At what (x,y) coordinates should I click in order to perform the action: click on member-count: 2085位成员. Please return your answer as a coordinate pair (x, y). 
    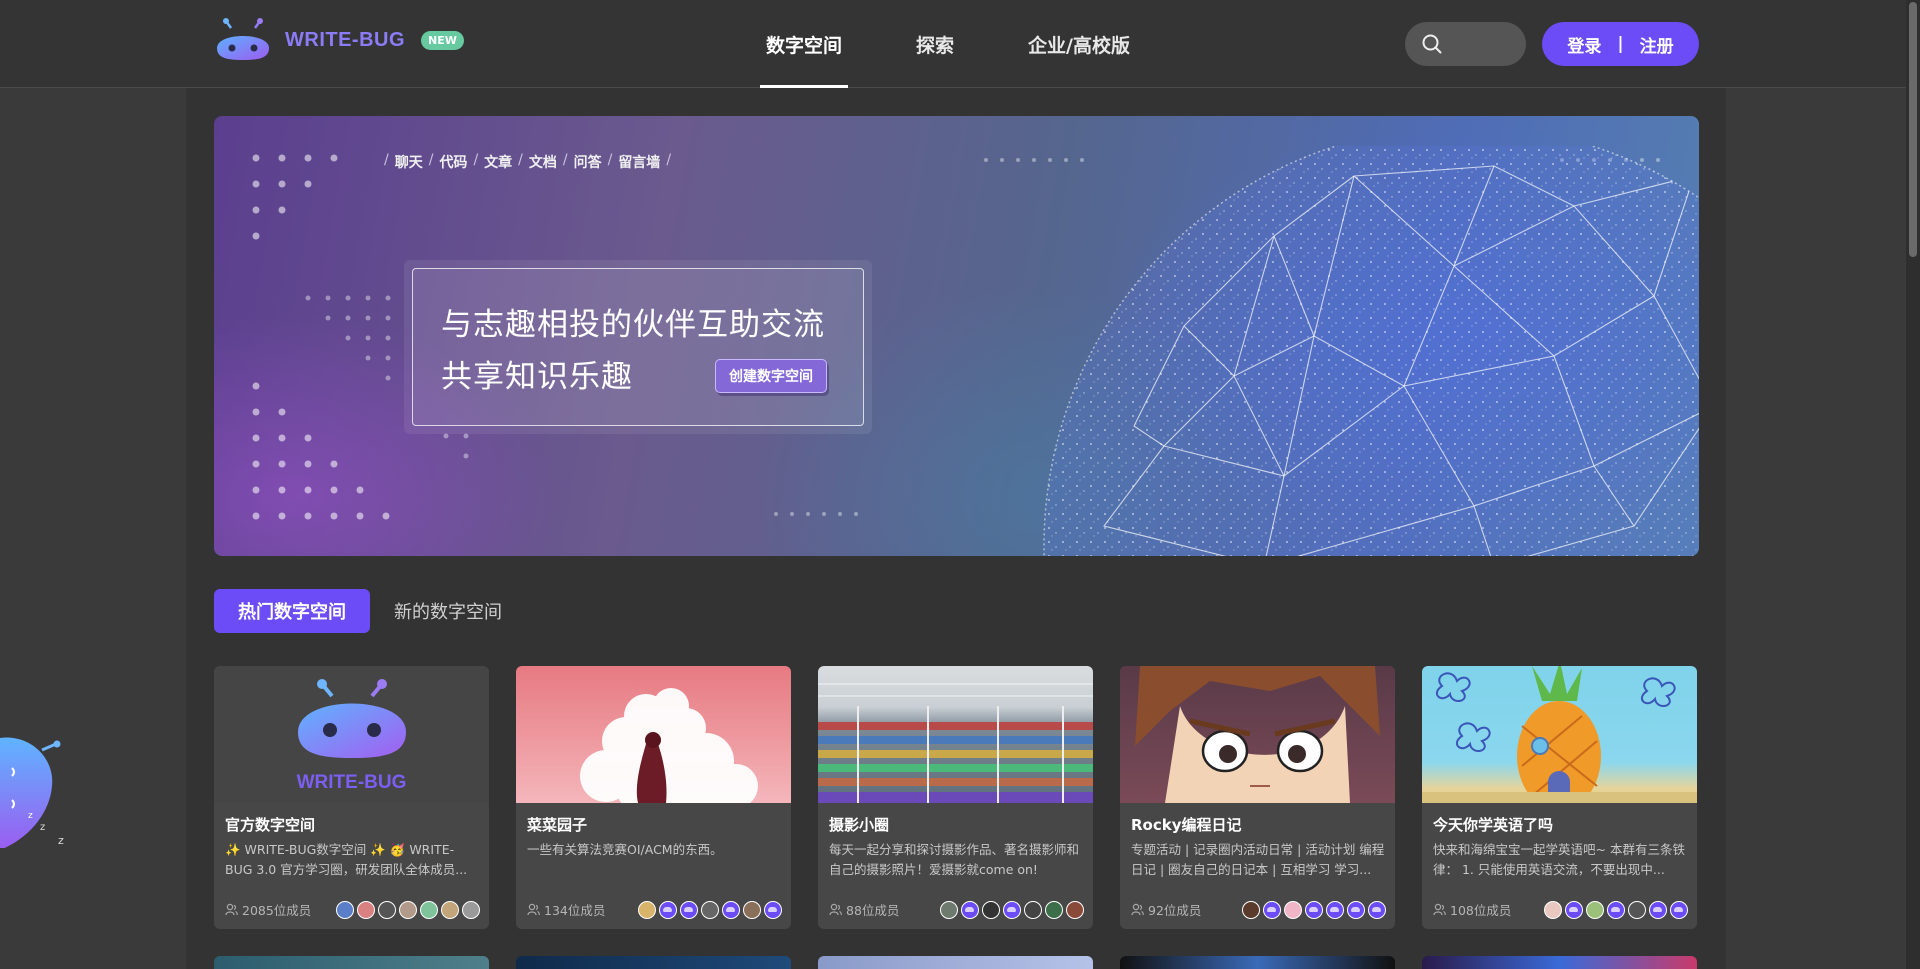
    Looking at the image, I should click on (268, 909).